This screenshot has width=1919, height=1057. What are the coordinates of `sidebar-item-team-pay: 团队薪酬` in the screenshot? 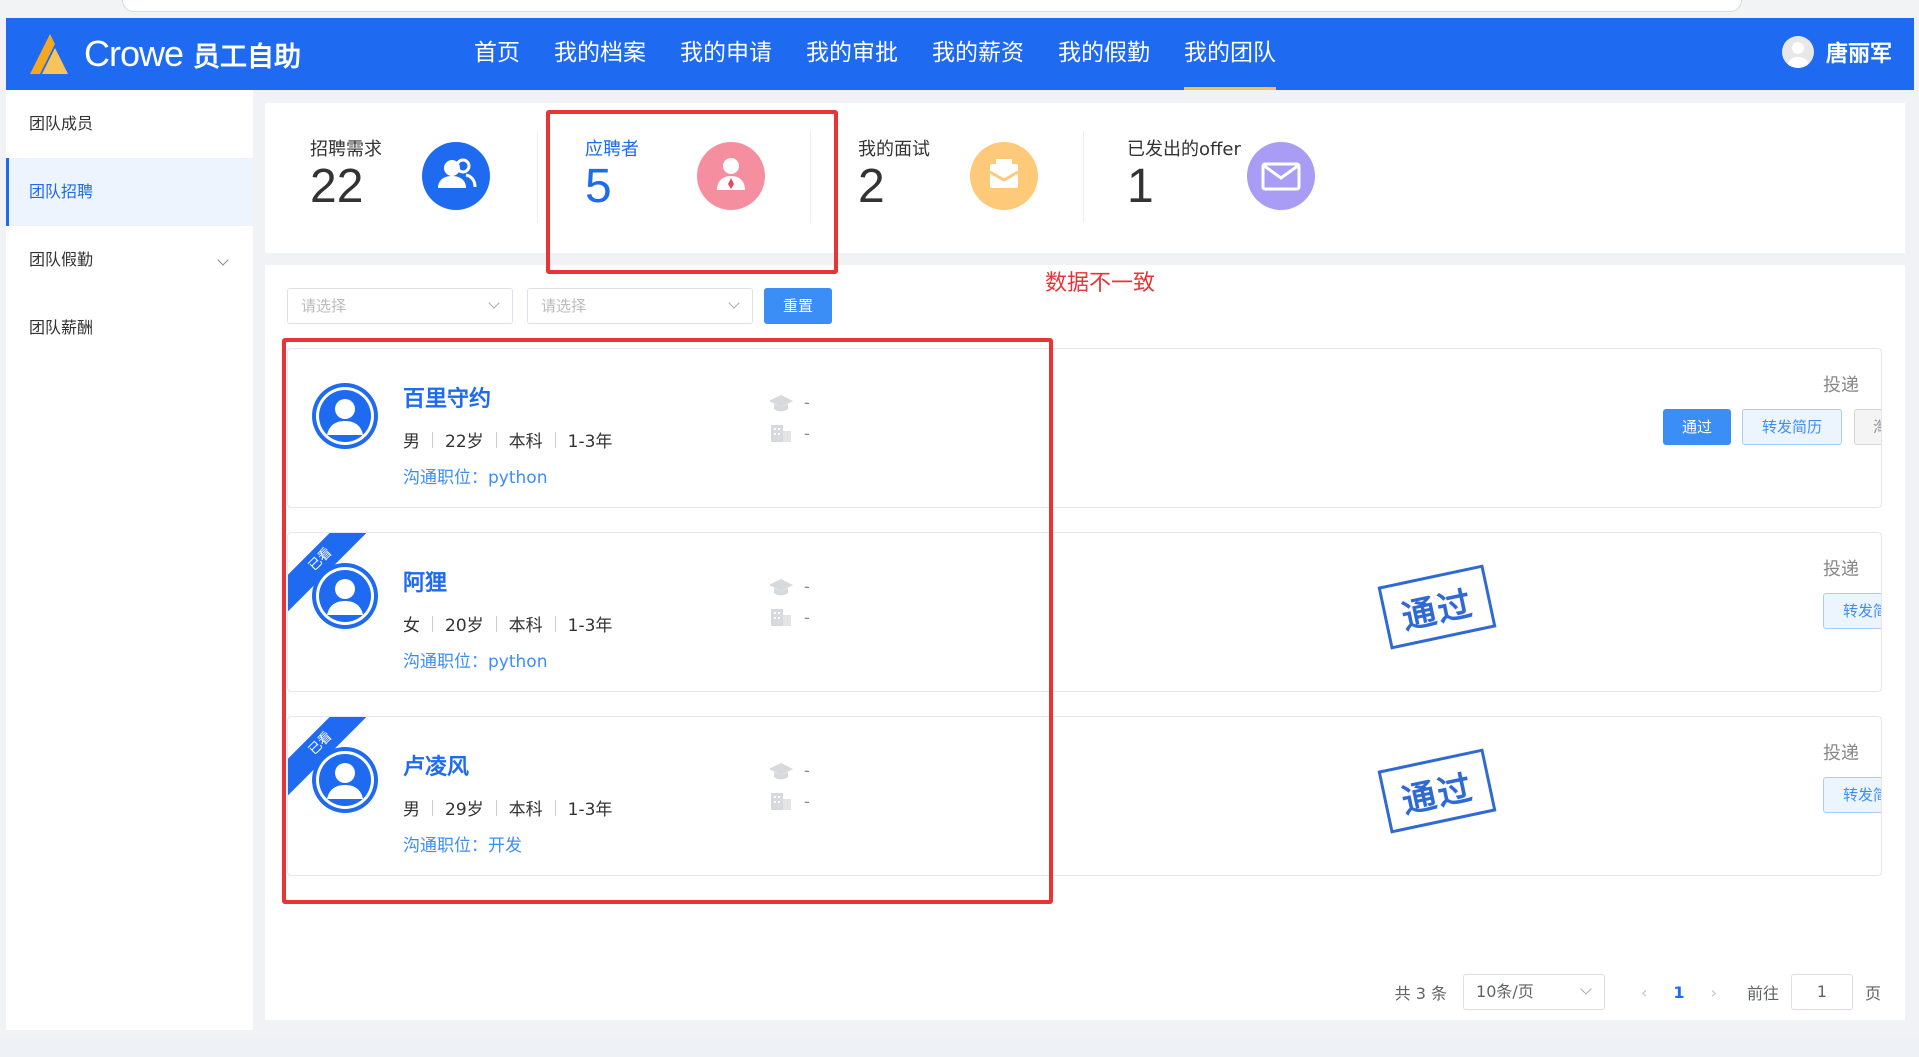 It's located at (129, 328).